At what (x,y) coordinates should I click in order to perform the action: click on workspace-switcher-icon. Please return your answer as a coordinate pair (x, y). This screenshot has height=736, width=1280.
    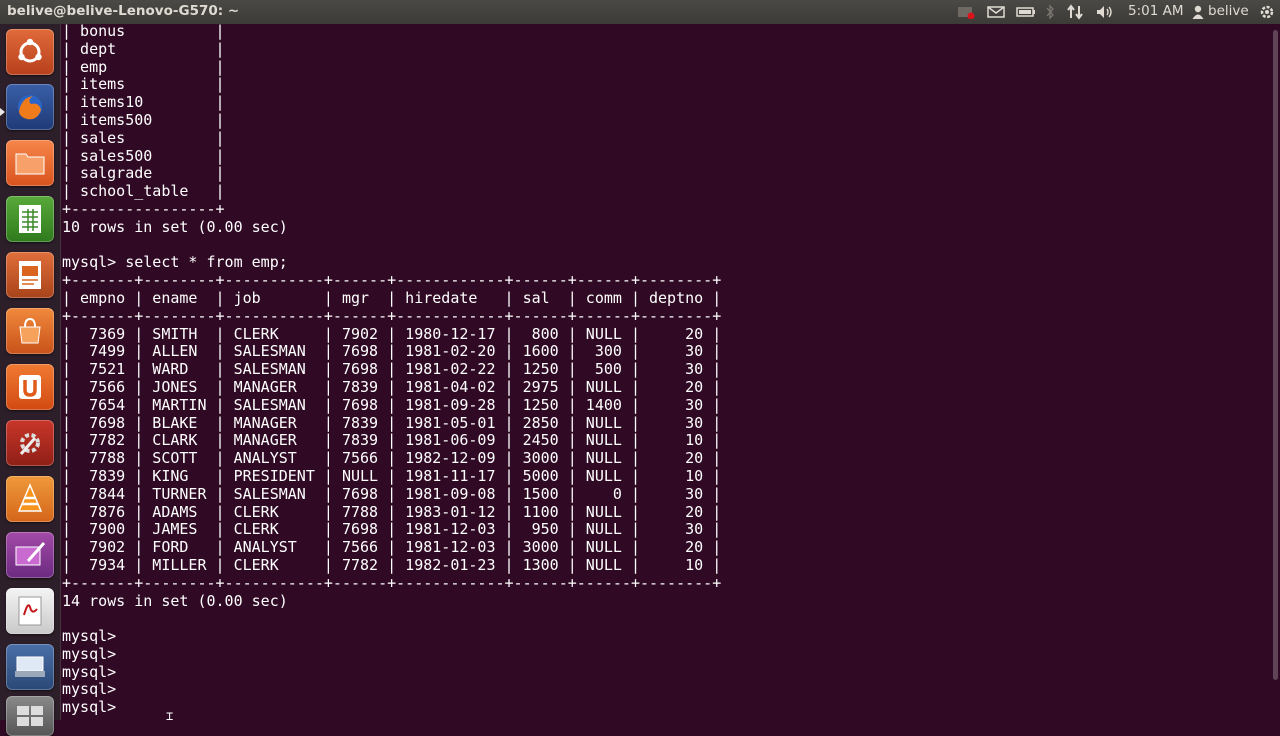
    Looking at the image, I should click on (30, 716).